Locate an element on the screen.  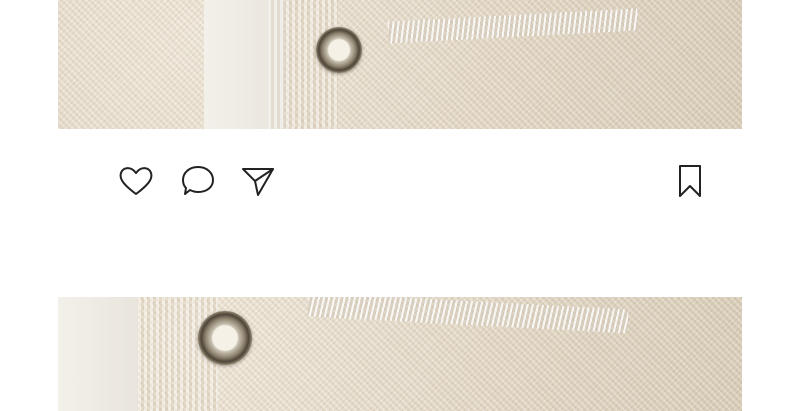
bookmark-icon is located at coordinates (690, 181).